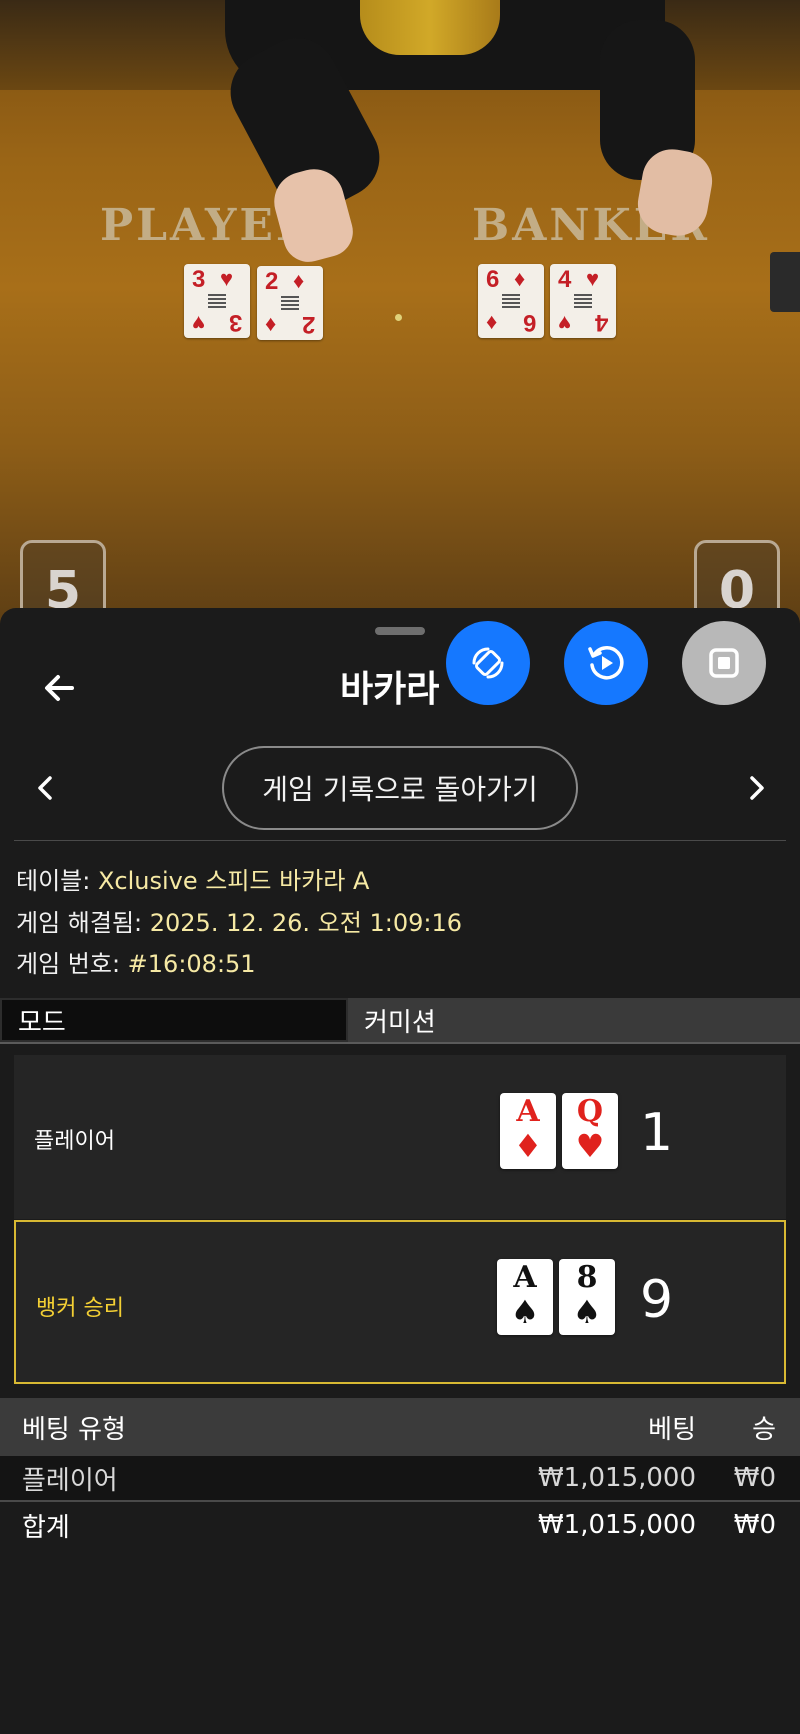  What do you see at coordinates (590, 1131) in the screenshot?
I see `player-card-2: Q ♥` at bounding box center [590, 1131].